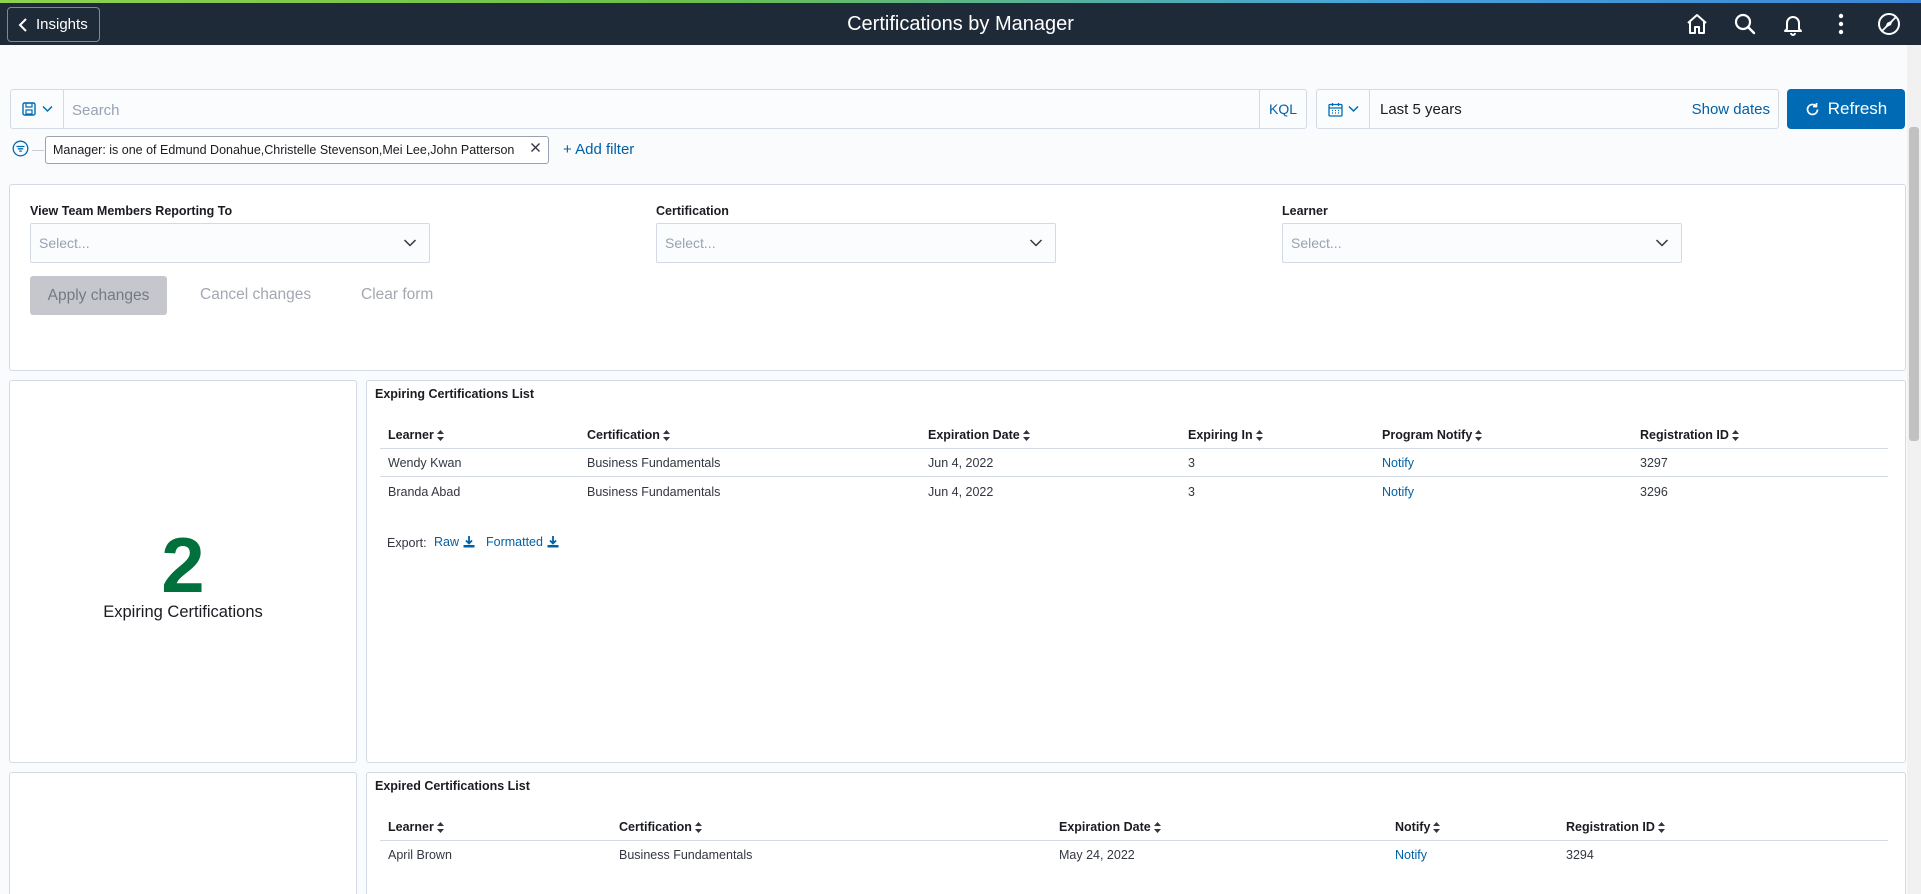  I want to click on saved-queries-button, so click(37, 109).